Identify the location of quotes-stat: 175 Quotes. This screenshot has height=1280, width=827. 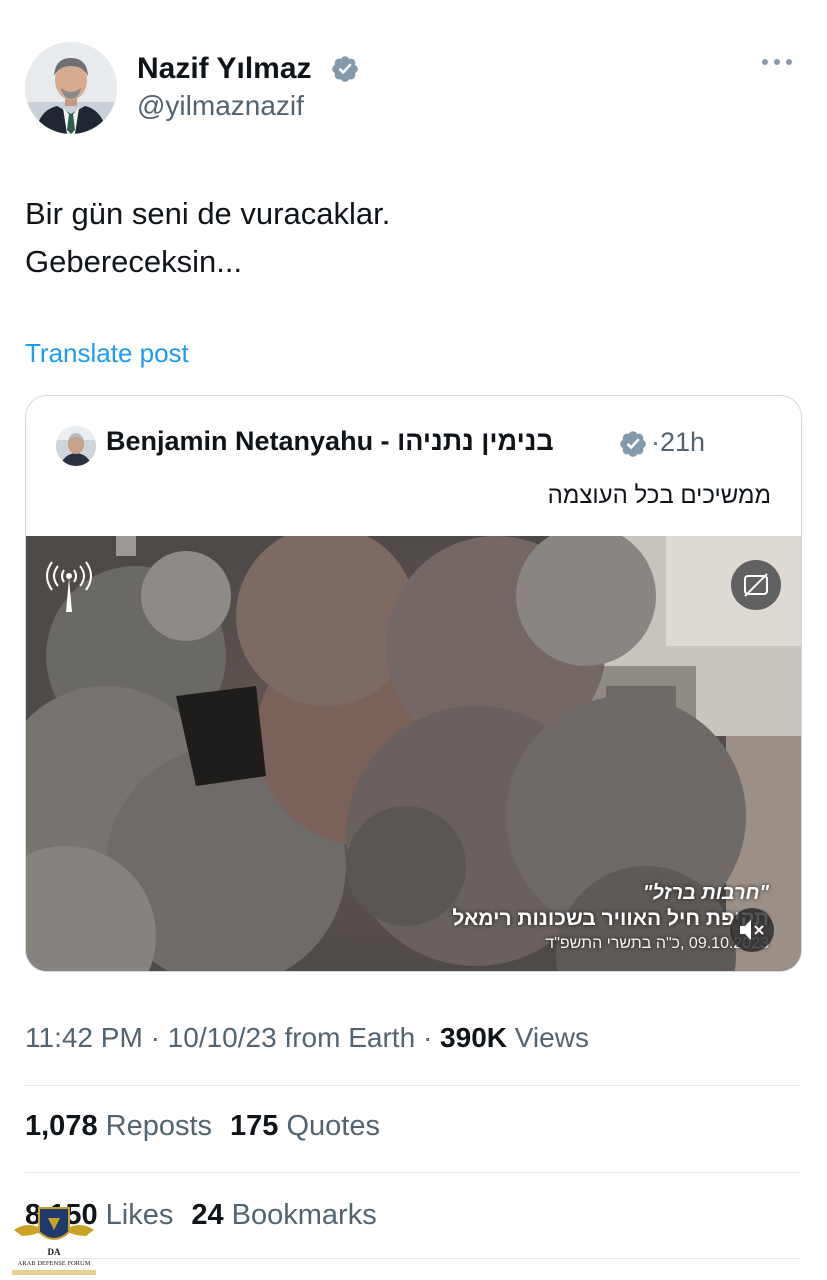
(305, 1126).